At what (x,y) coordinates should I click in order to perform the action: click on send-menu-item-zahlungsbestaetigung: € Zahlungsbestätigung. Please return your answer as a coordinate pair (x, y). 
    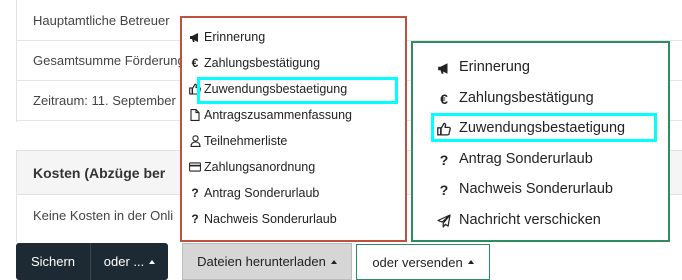
    Looking at the image, I should click on (540, 98).